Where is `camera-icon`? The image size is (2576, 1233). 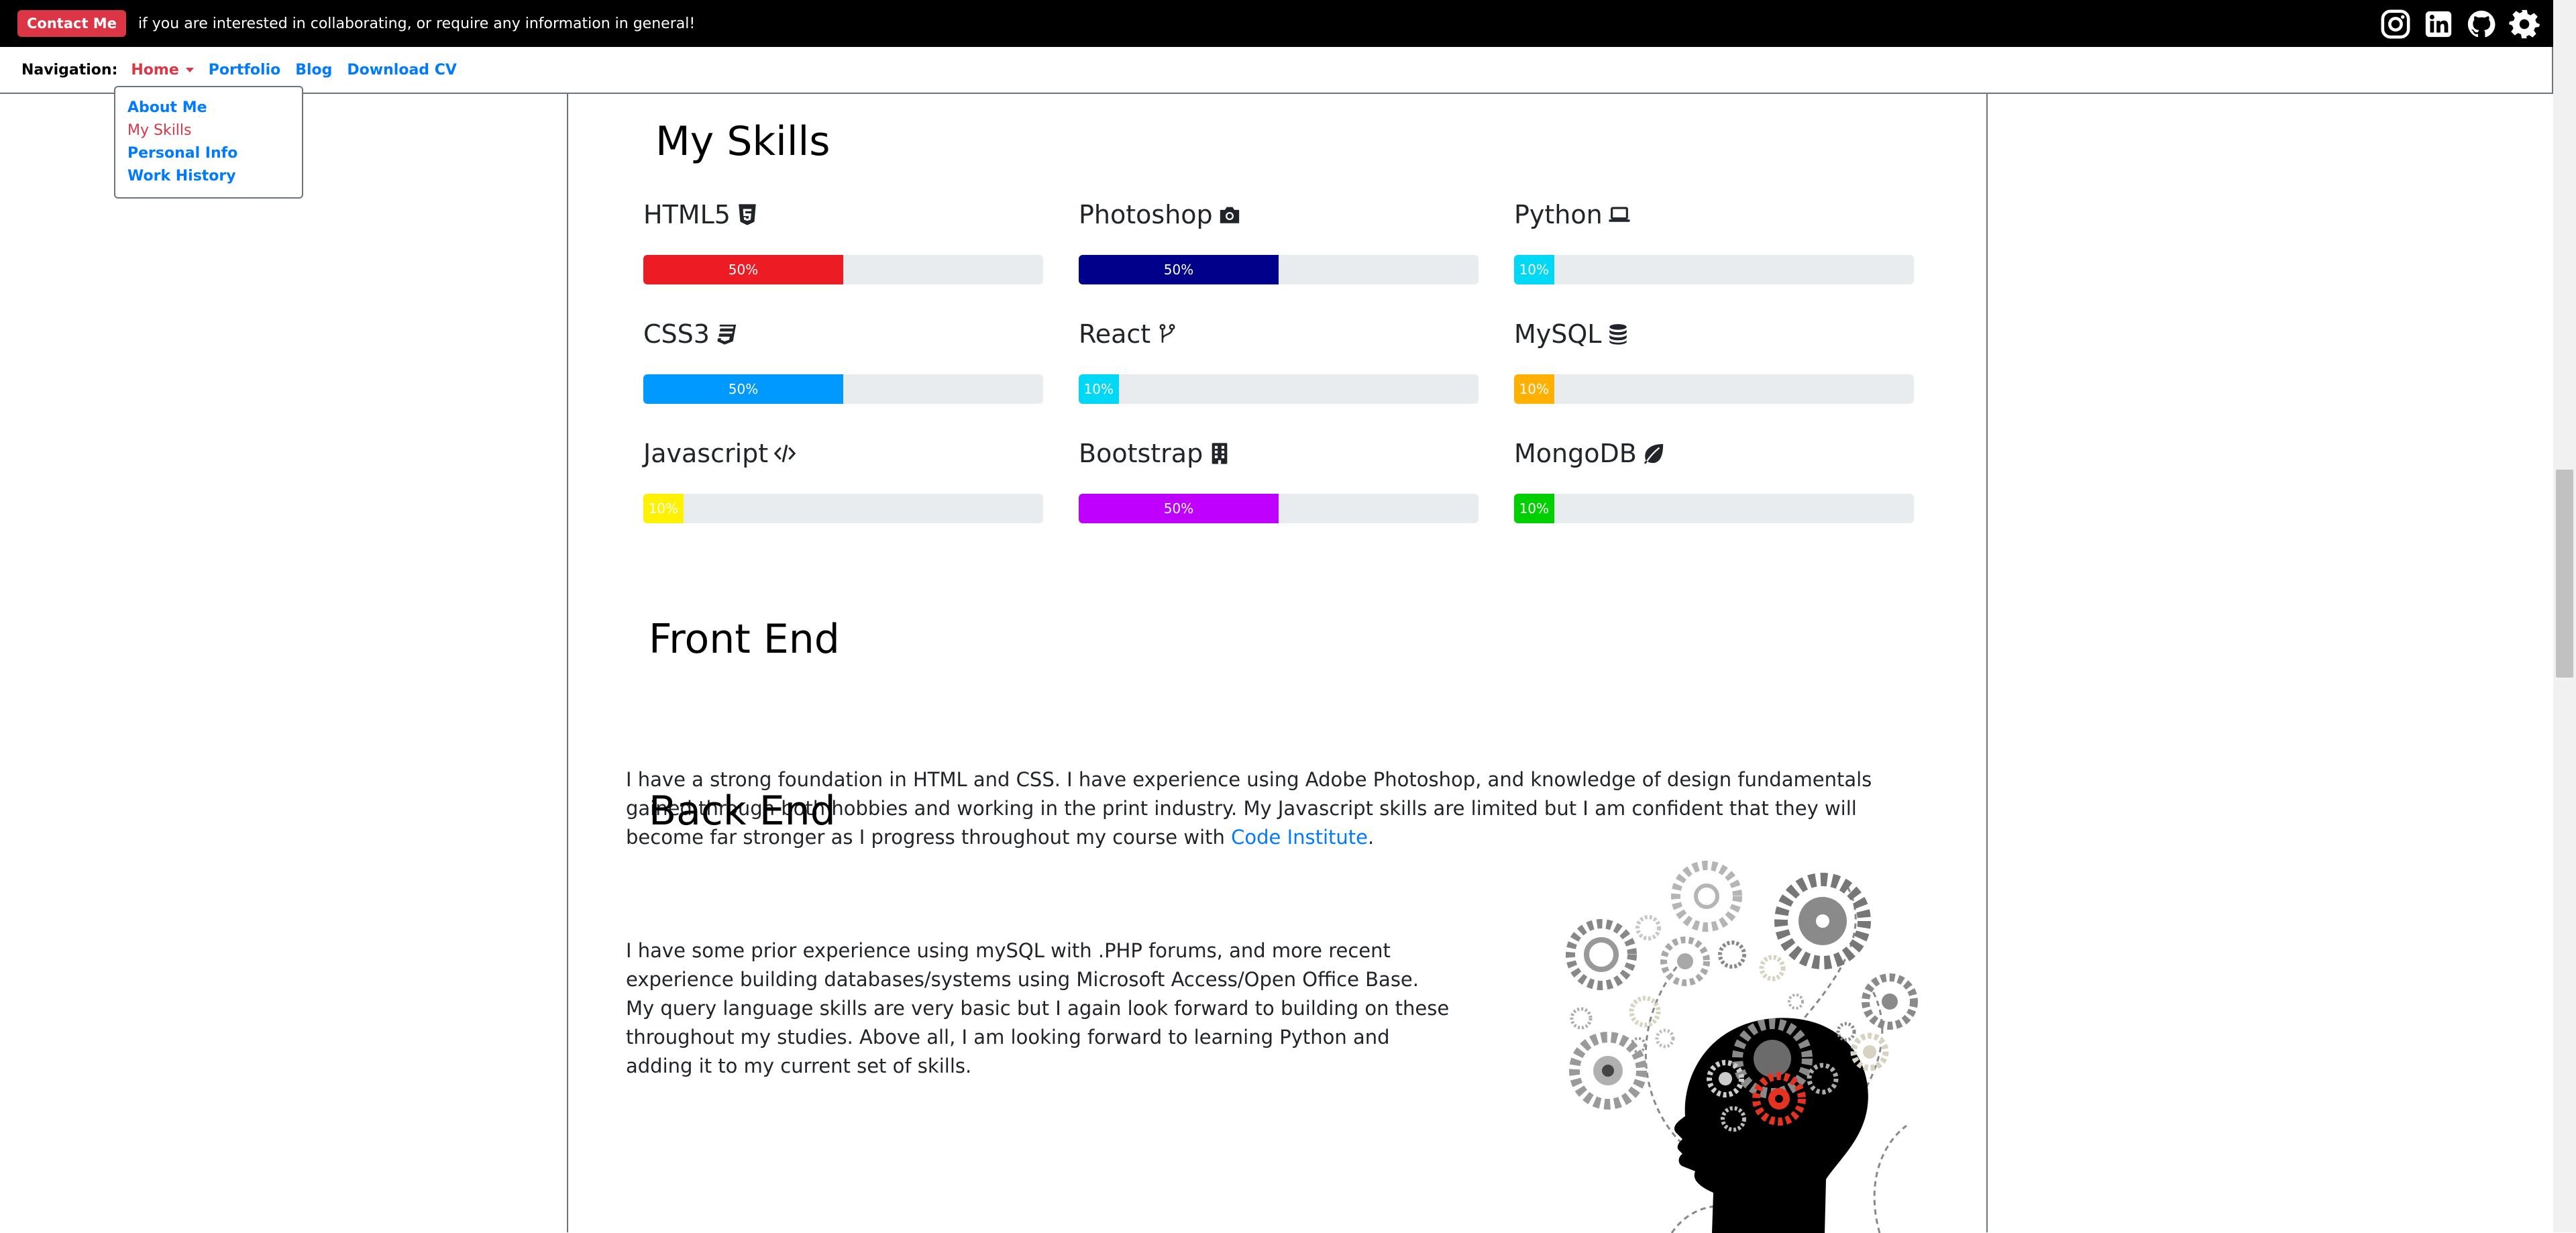 camera-icon is located at coordinates (1229, 214).